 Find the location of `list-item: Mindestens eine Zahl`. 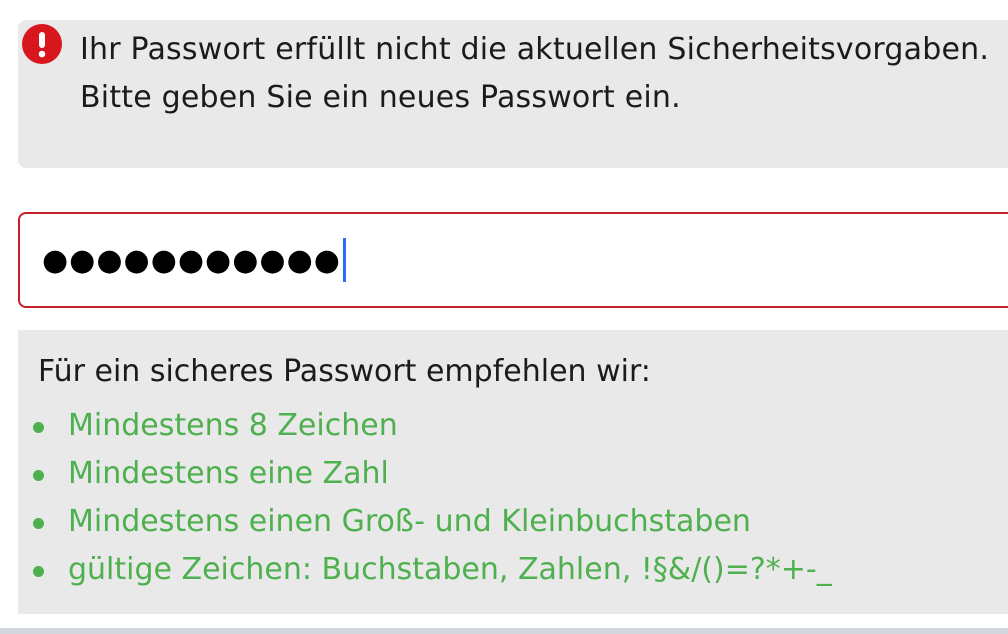

list-item: Mindestens eine Zahl is located at coordinates (425, 474).